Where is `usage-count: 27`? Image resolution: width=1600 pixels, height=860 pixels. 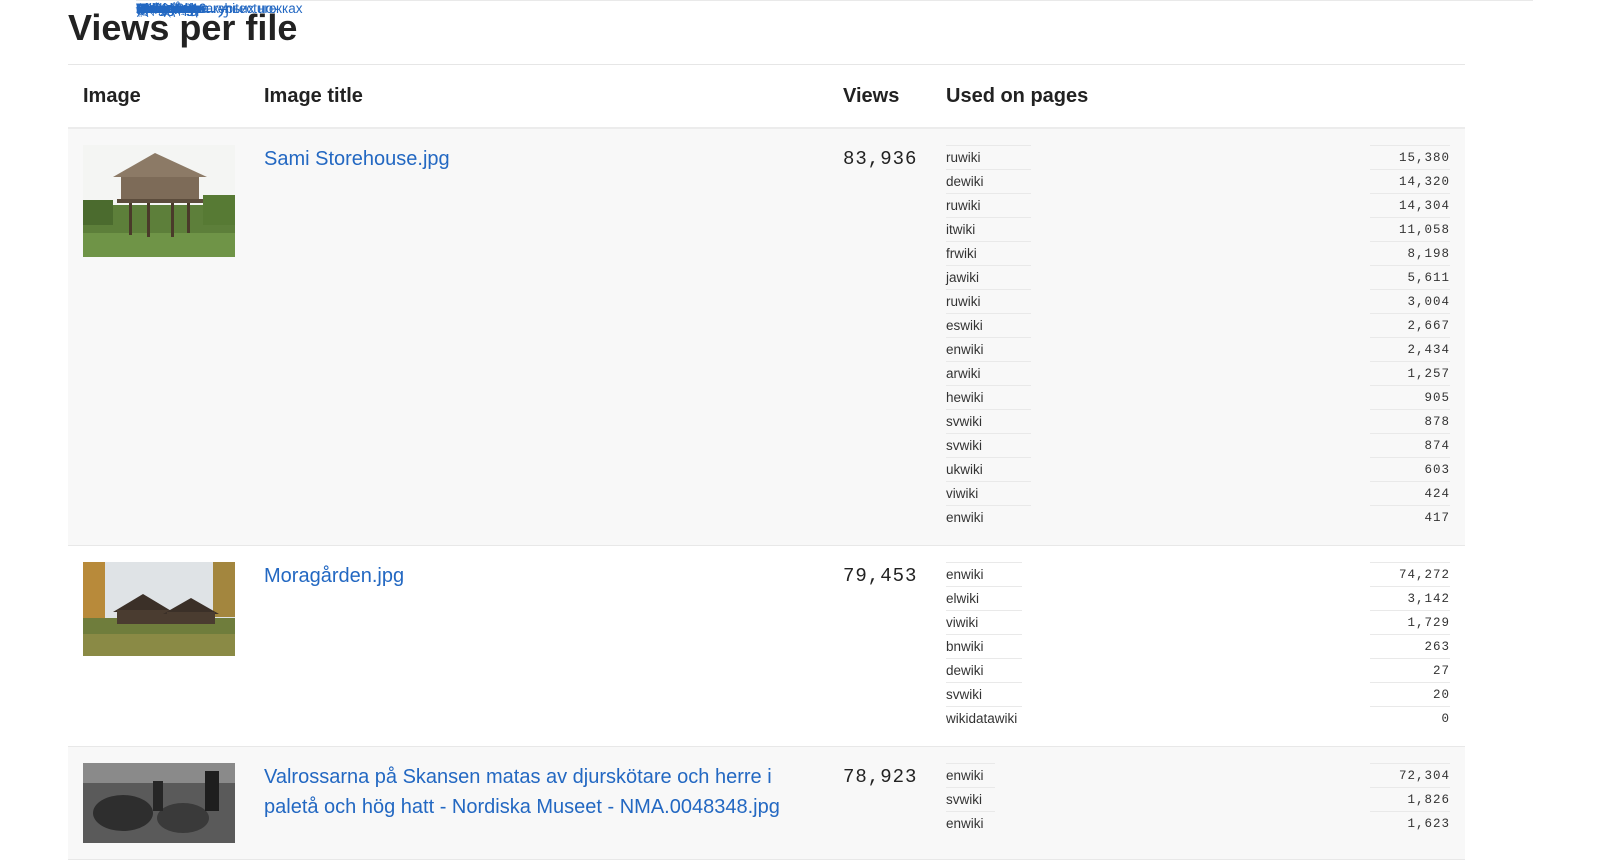
usage-count: 27 is located at coordinates (1410, 670).